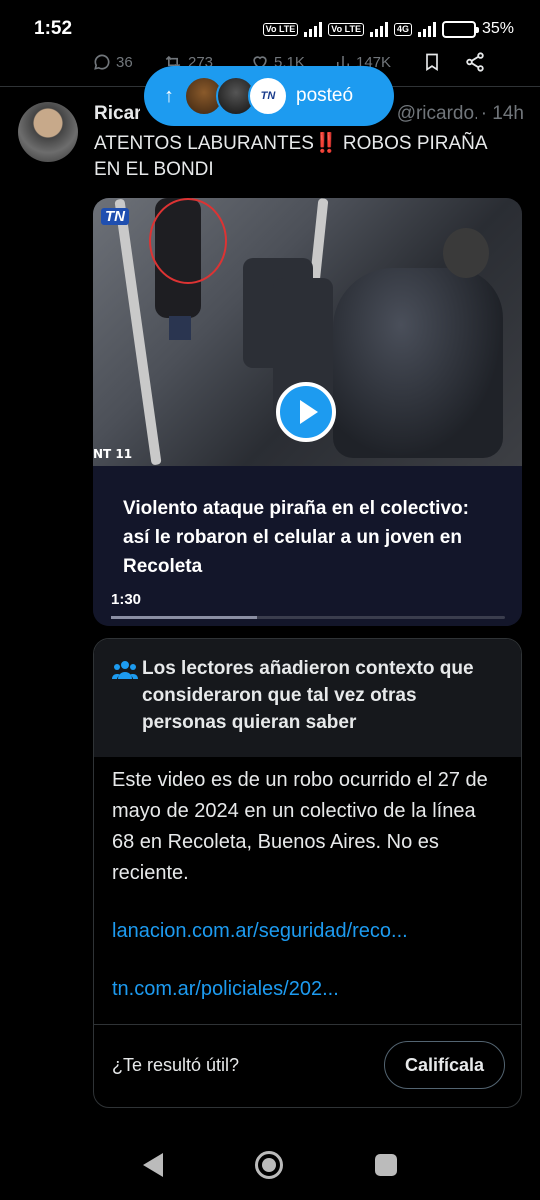  What do you see at coordinates (346, 29) in the screenshot?
I see `volte-icon-2: Vo LTE` at bounding box center [346, 29].